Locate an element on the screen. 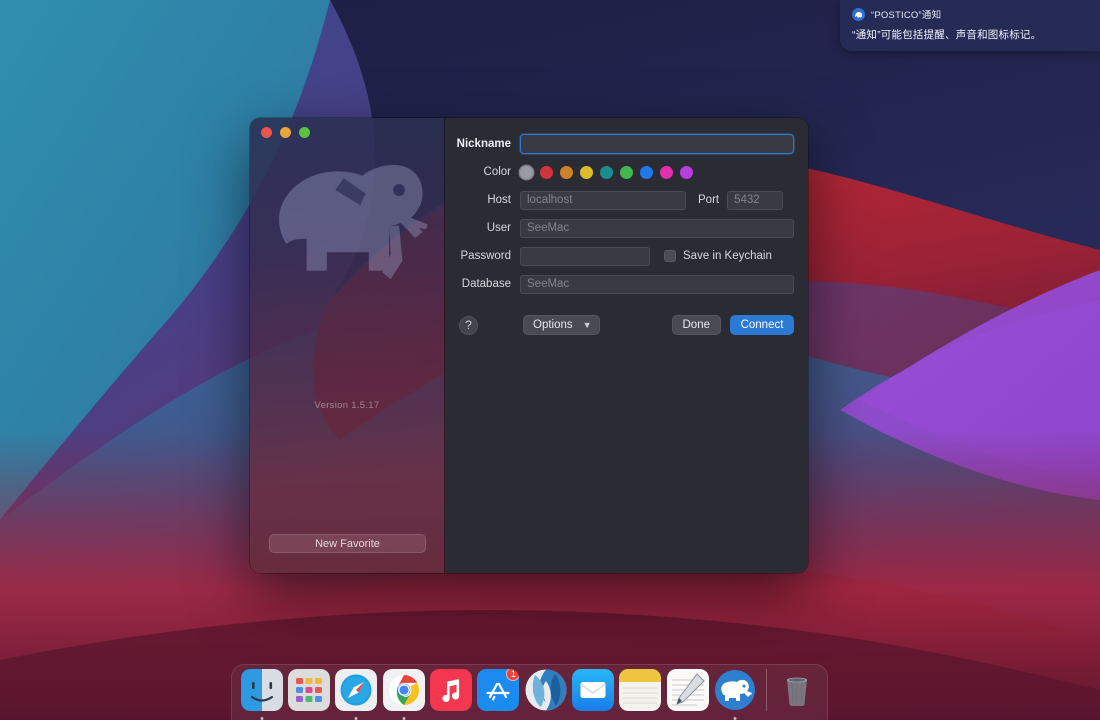 This screenshot has width=1100, height=720. chevron-down-icon: ▼ is located at coordinates (587, 325).